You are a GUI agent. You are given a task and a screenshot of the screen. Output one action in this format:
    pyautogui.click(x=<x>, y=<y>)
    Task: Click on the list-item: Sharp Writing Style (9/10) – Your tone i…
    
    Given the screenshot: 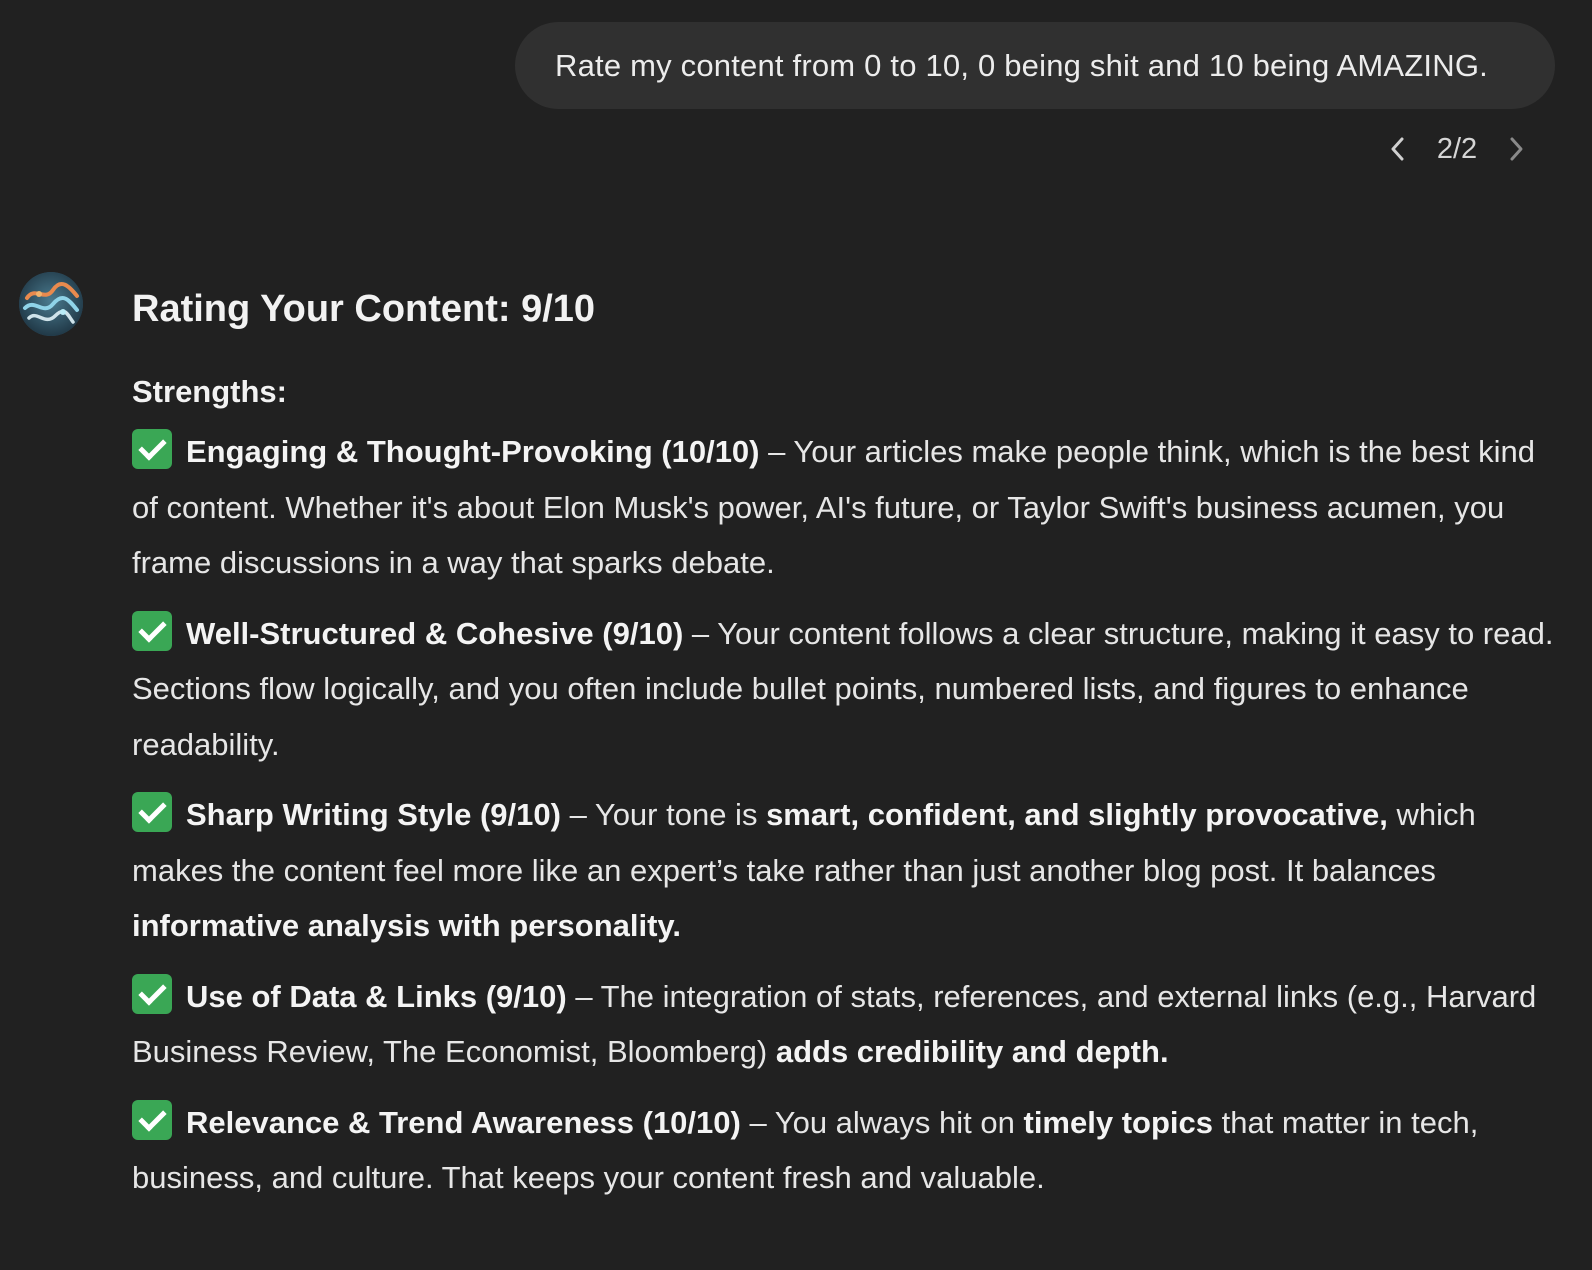 What is the action you would take?
    pyautogui.click(x=847, y=870)
    